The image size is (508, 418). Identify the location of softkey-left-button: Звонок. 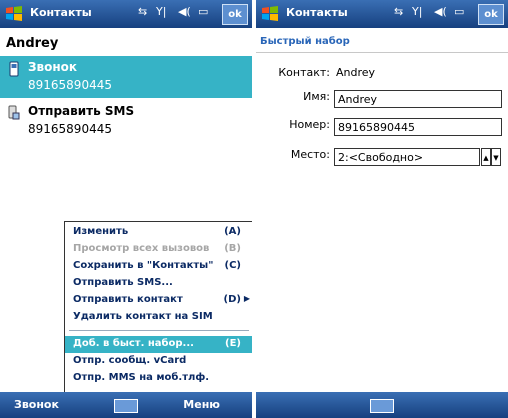
(36, 404).